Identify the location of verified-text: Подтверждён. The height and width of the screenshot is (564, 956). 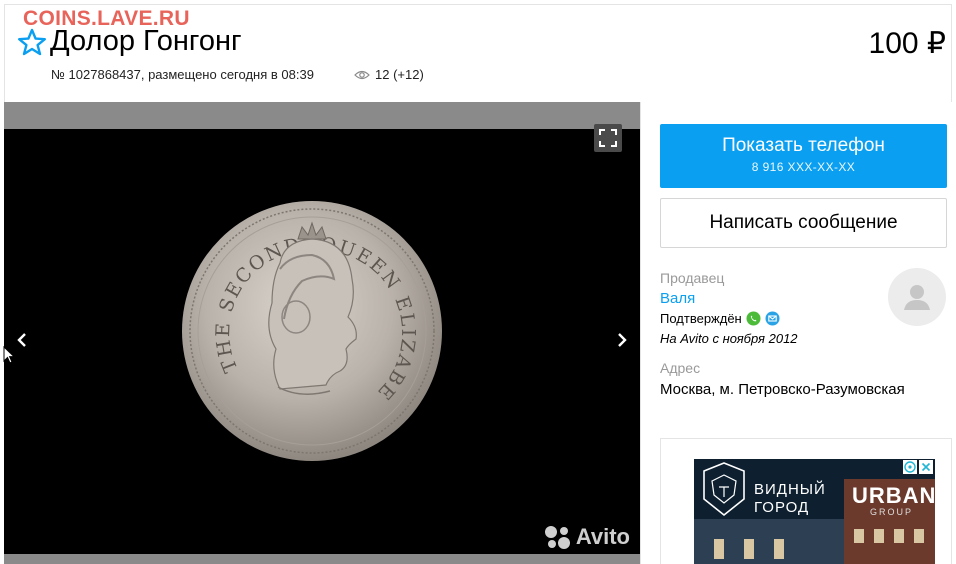
(701, 318).